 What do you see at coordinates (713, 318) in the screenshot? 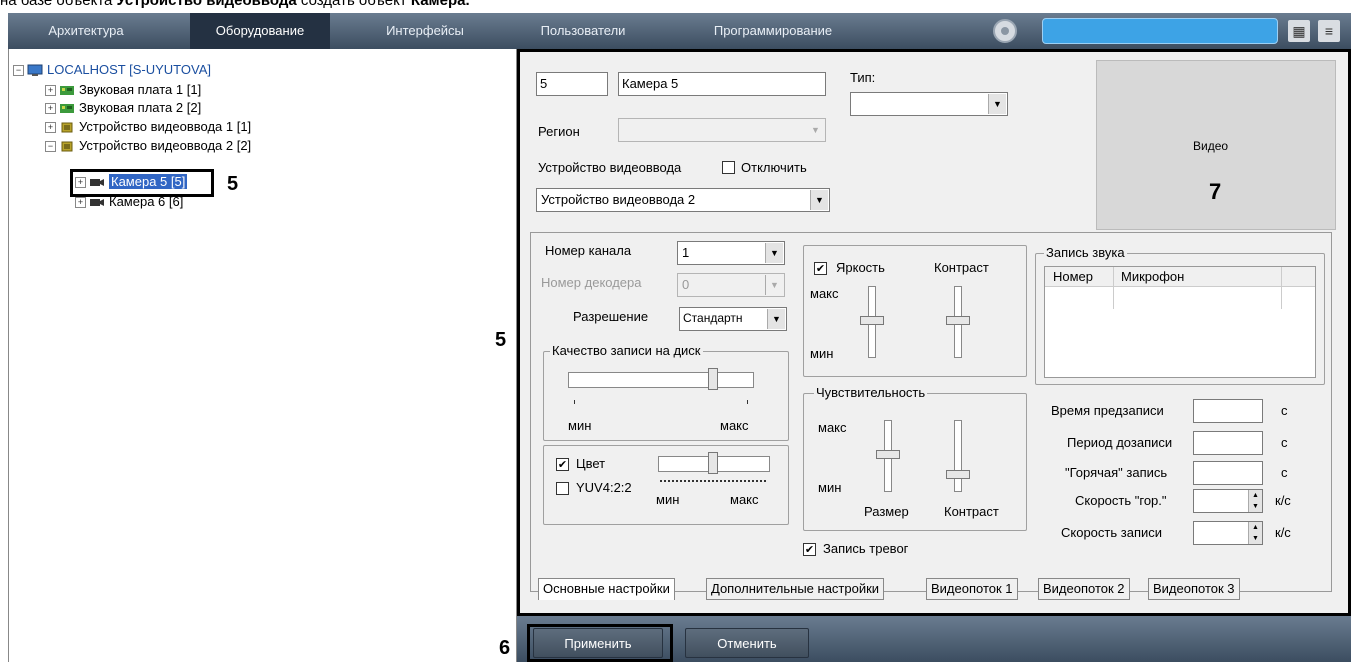
I see `resolution-value: Стандартн` at bounding box center [713, 318].